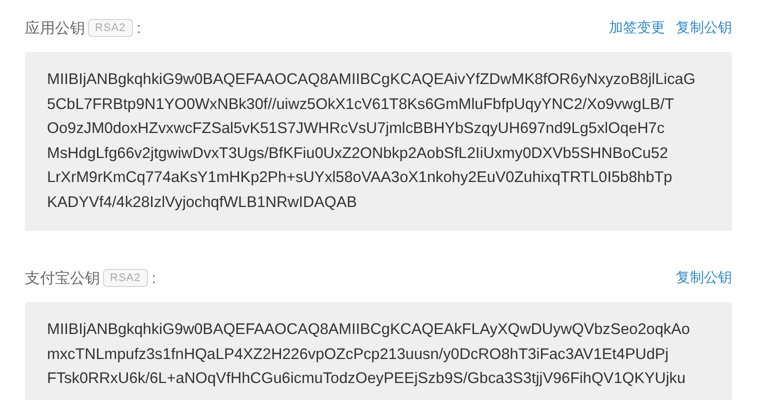 The width and height of the screenshot is (769, 400). Describe the element at coordinates (367, 379) in the screenshot. I see `key-text-line: FTsk0RRxU6k/6L+aNOqVfHhCGu6icmuTodzOeyPEEjSzb9S/Gbca3S3tjjV96FihQV1QKYUjku` at that location.